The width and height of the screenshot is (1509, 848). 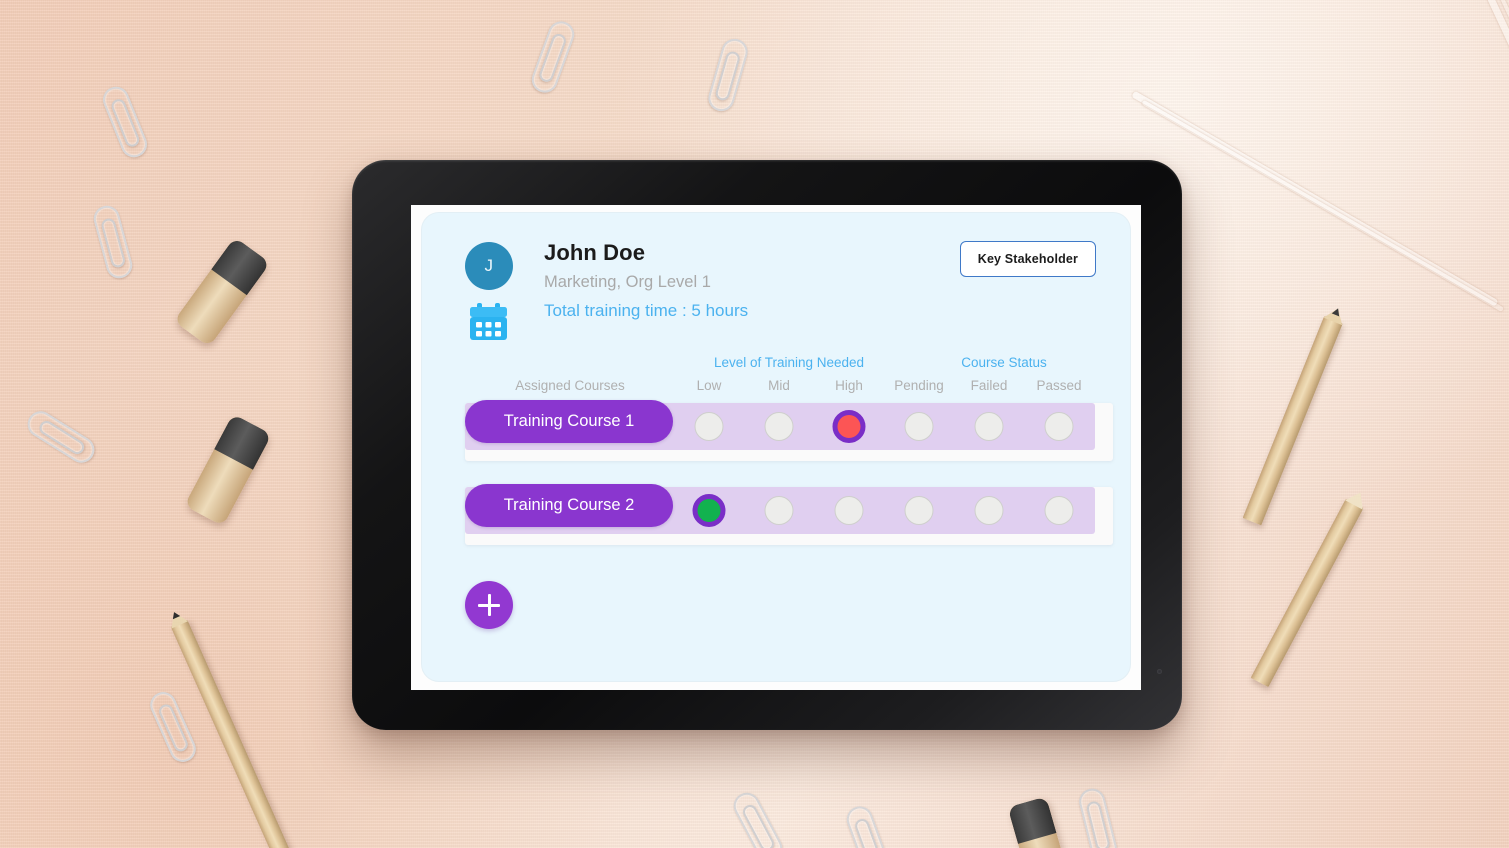 I want to click on column-heading-passed: Passed, so click(x=1059, y=385).